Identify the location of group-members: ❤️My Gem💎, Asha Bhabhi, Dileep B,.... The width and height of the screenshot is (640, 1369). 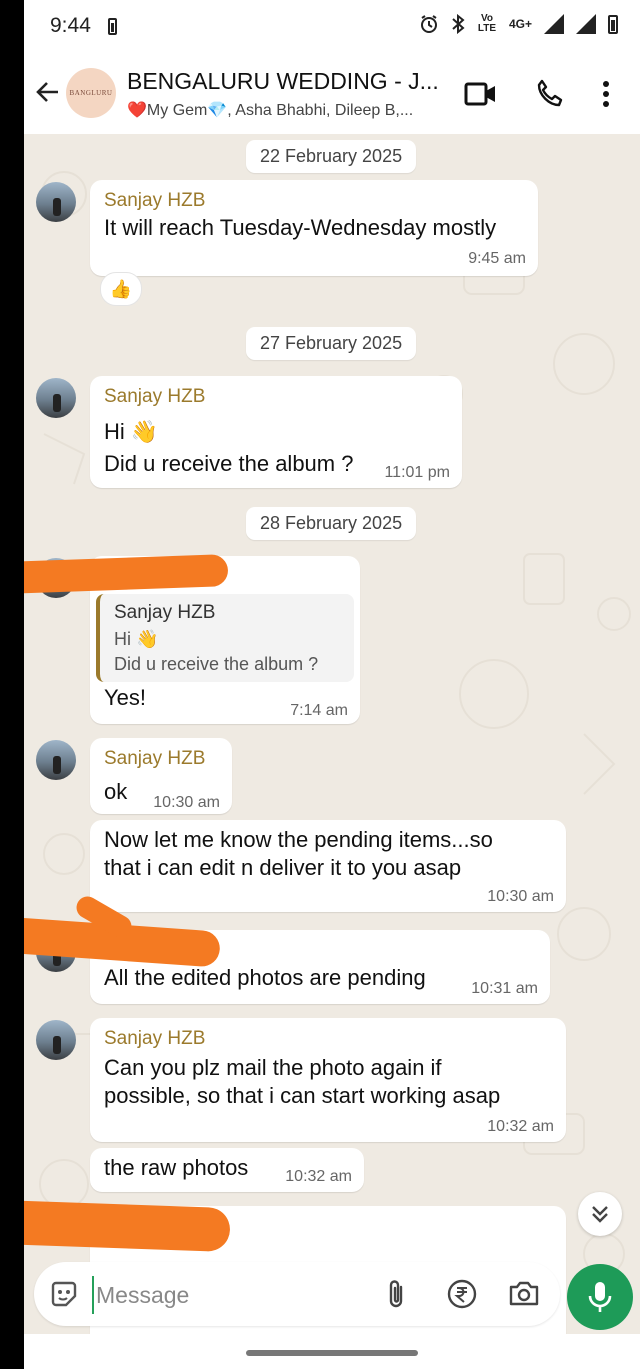
(270, 110).